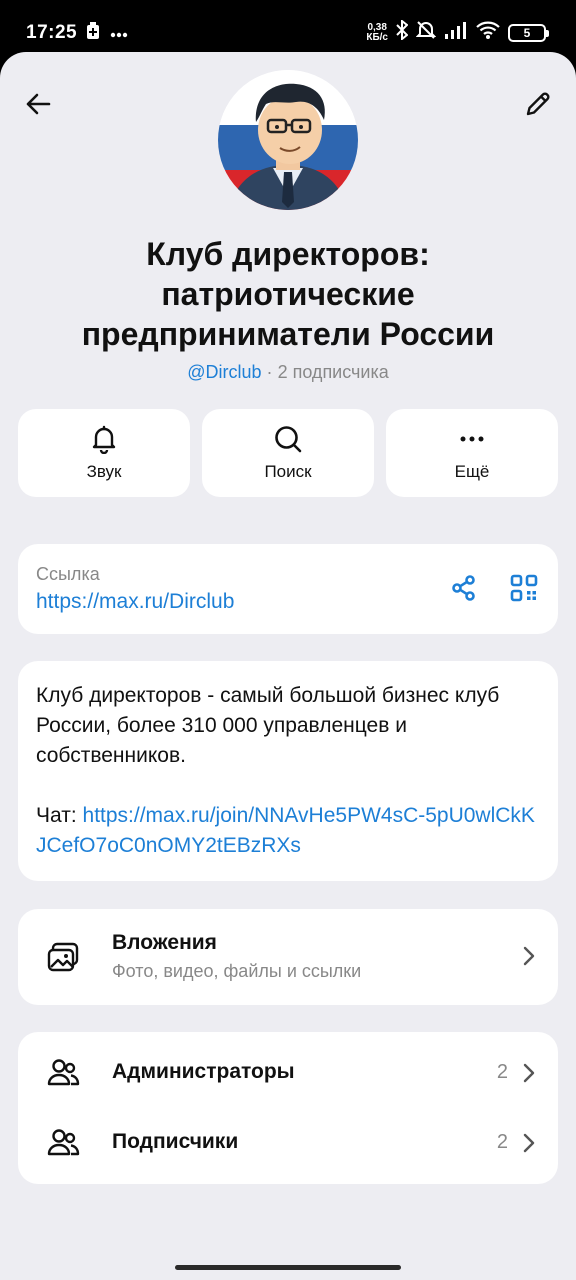 This screenshot has height=1280, width=576. Describe the element at coordinates (472, 471) in the screenshot. I see `more-label: Ещё` at that location.